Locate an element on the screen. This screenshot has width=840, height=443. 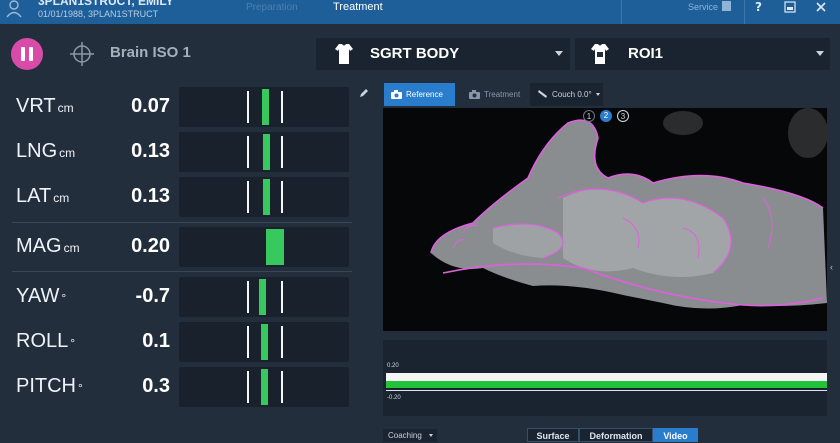
metric-name: LAT is located at coordinates (34, 196).